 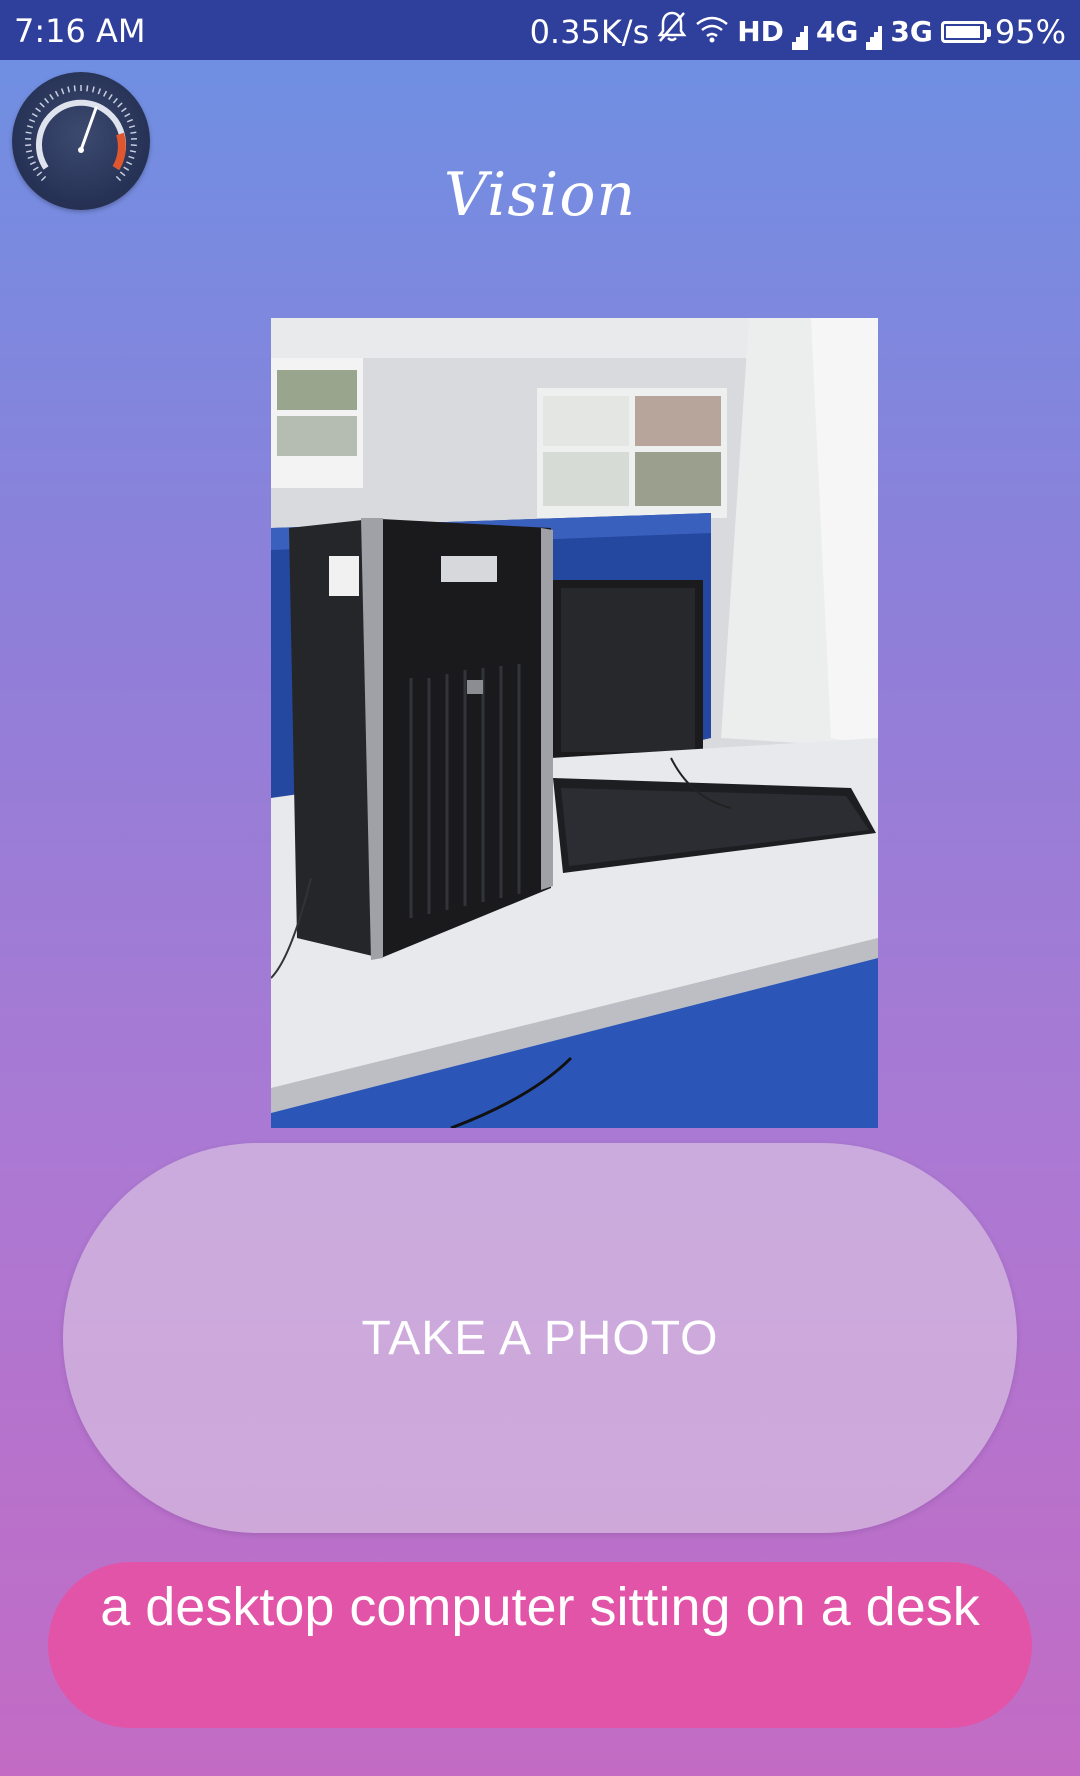 I want to click on battery-icon, so click(x=965, y=31).